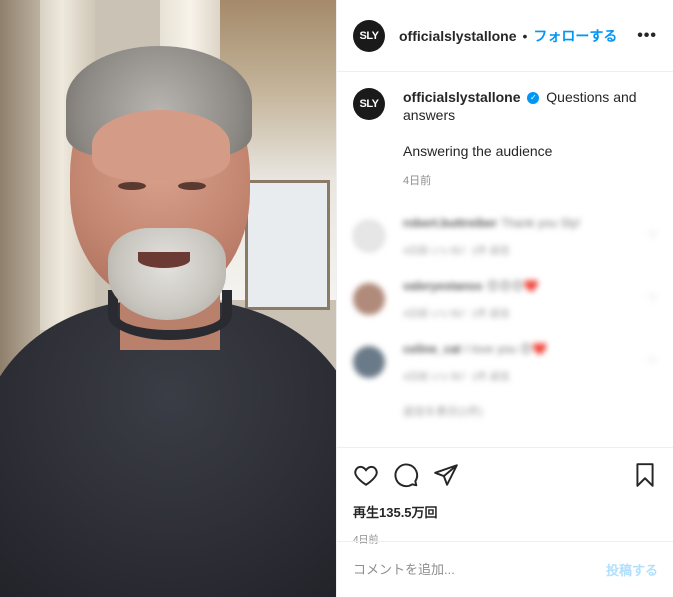  Describe the element at coordinates (645, 475) in the screenshot. I see `bookmark-icon` at that location.